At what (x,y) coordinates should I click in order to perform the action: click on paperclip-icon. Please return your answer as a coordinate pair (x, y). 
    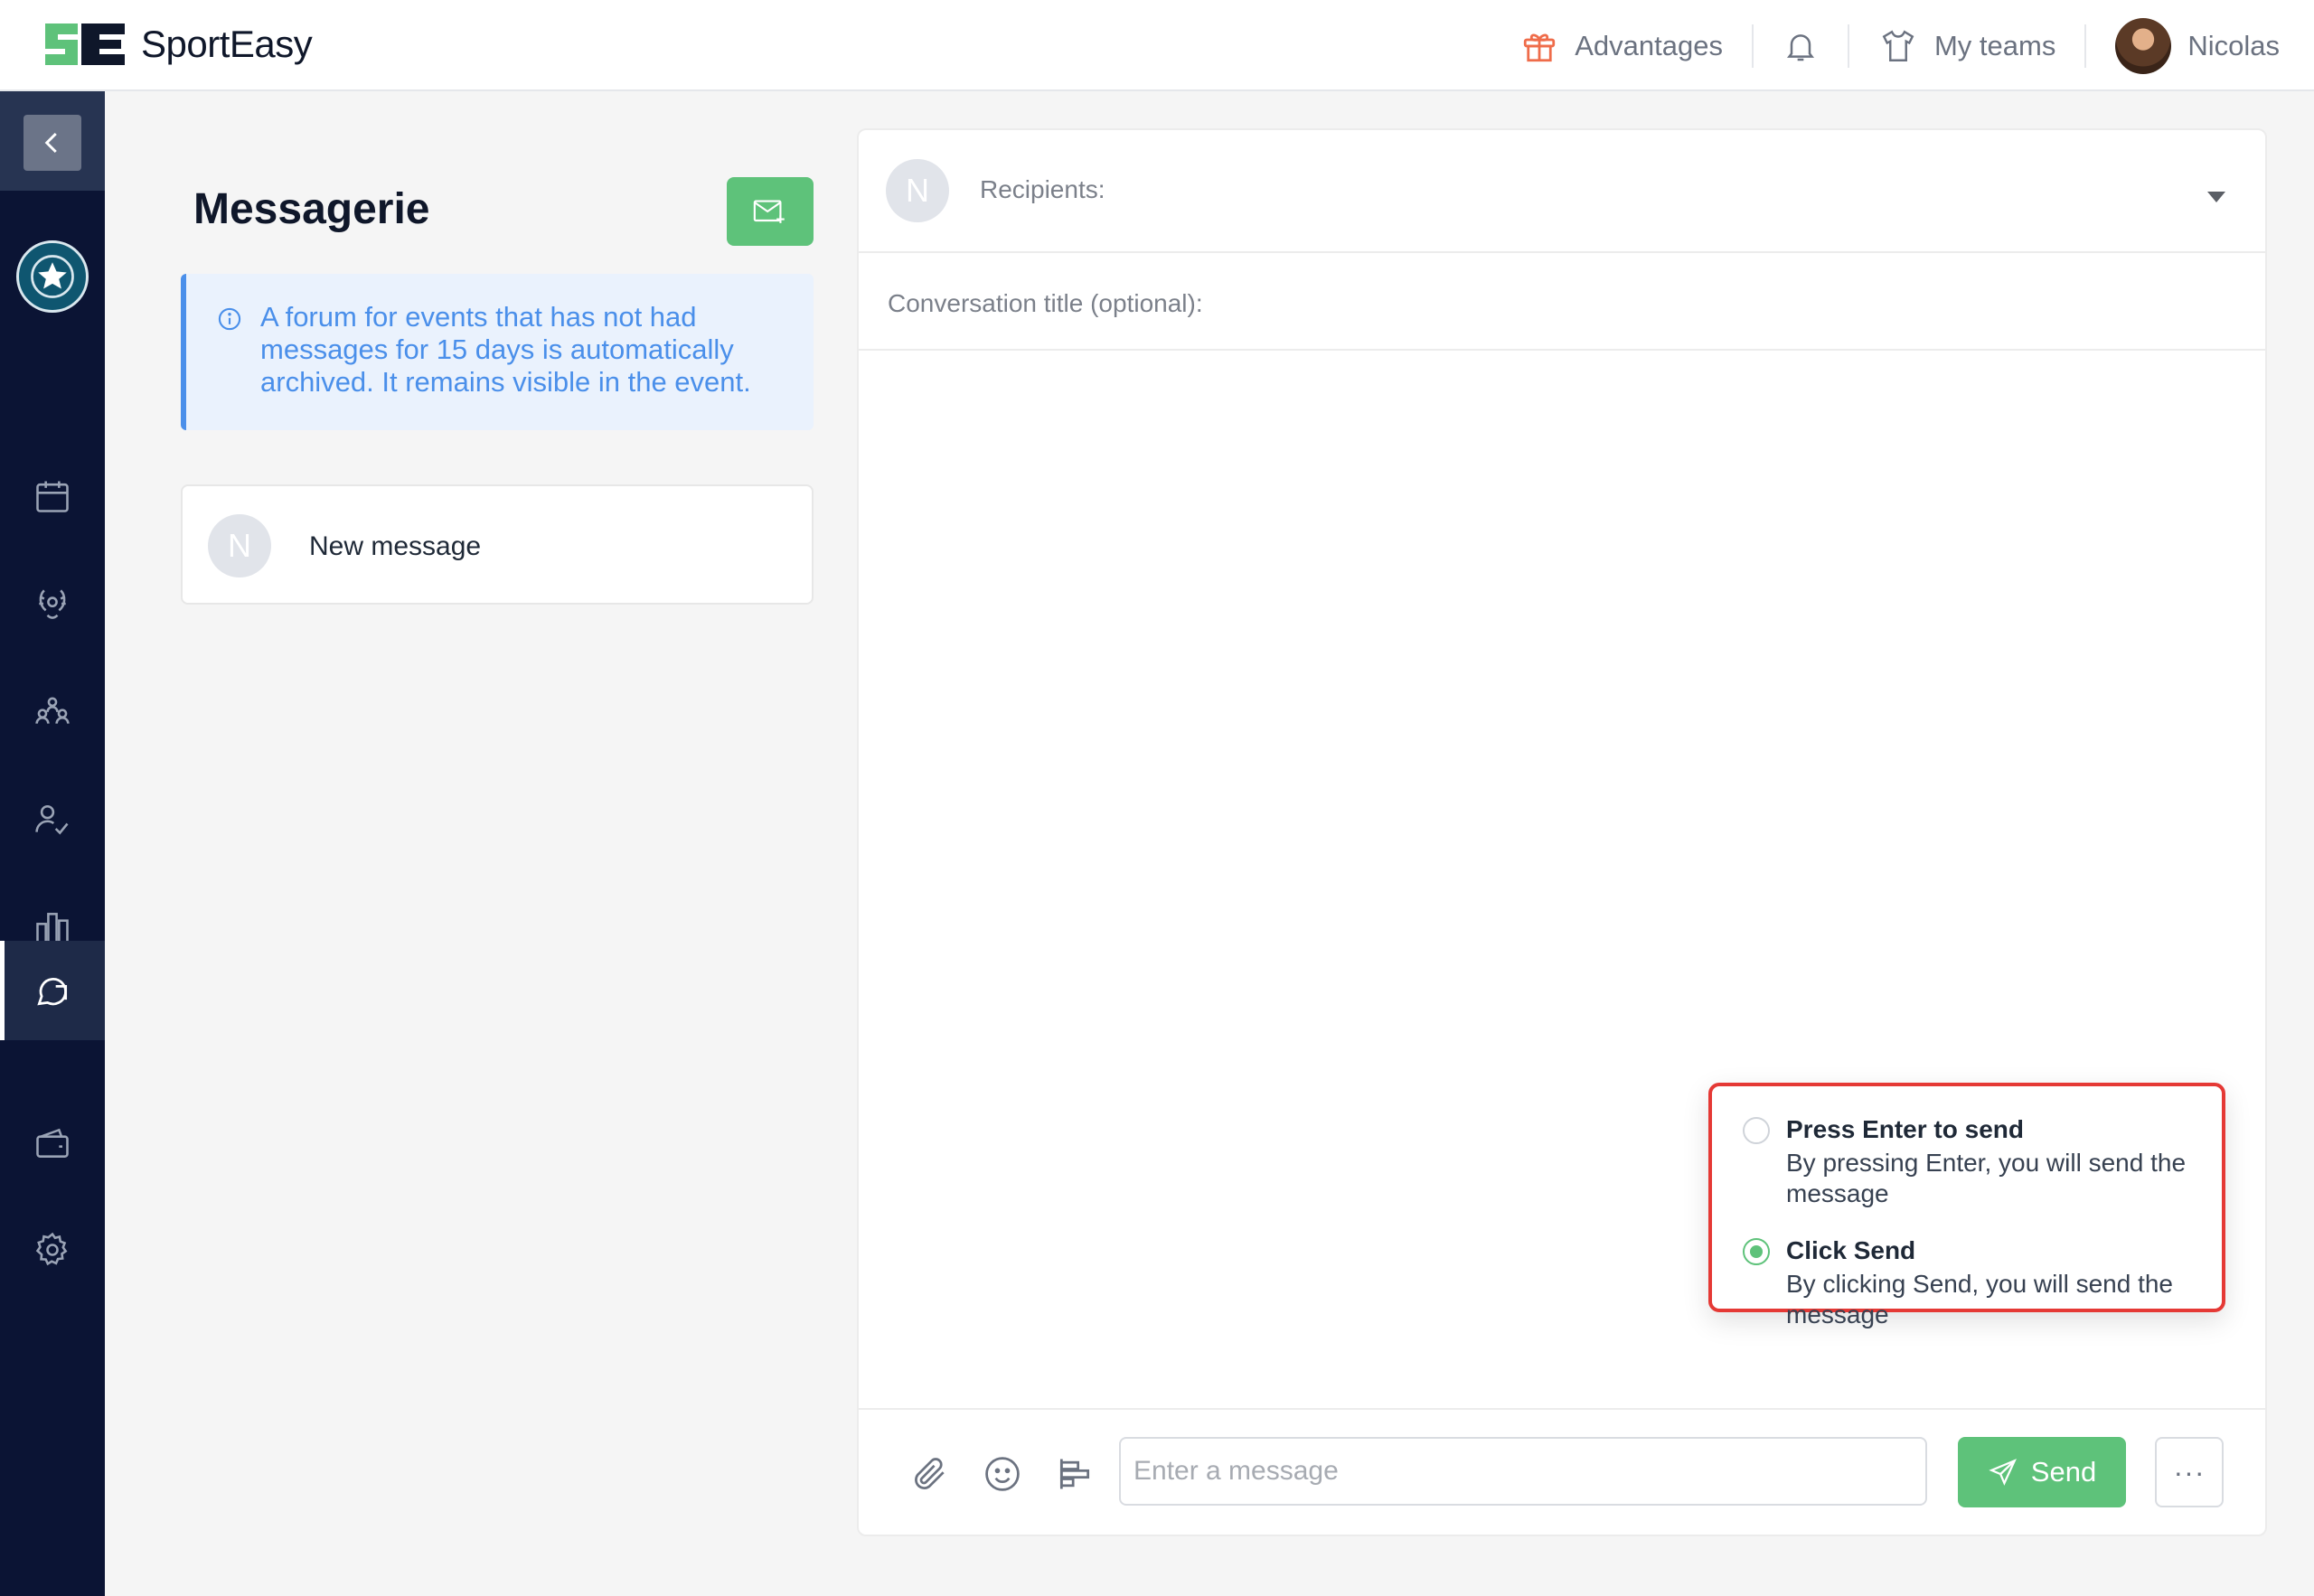
    Looking at the image, I should click on (930, 1473).